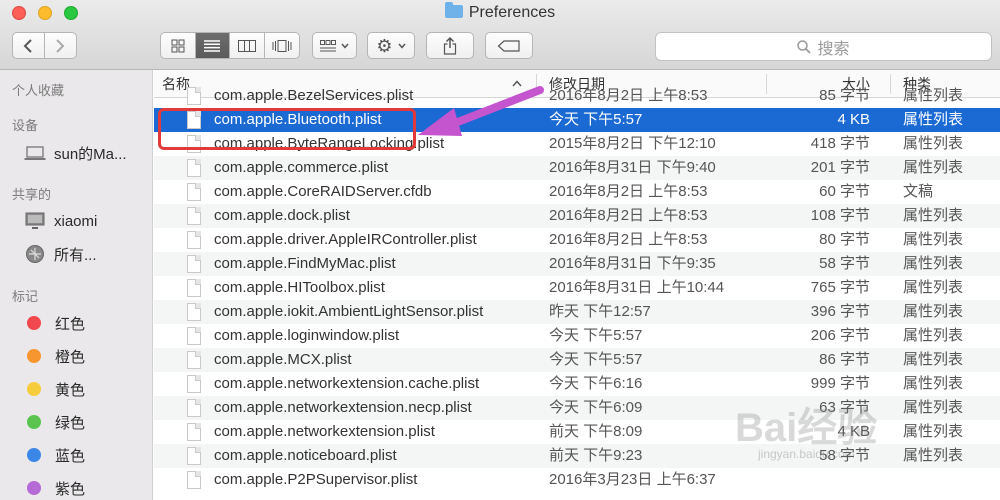  Describe the element at coordinates (596, 383) in the screenshot. I see `file-date: 今天 下午6:16` at that location.